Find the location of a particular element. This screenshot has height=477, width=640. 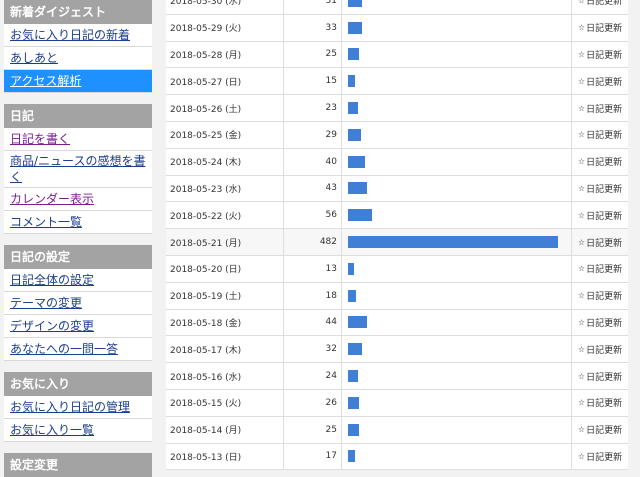

count-cell: 25 is located at coordinates (313, 429).